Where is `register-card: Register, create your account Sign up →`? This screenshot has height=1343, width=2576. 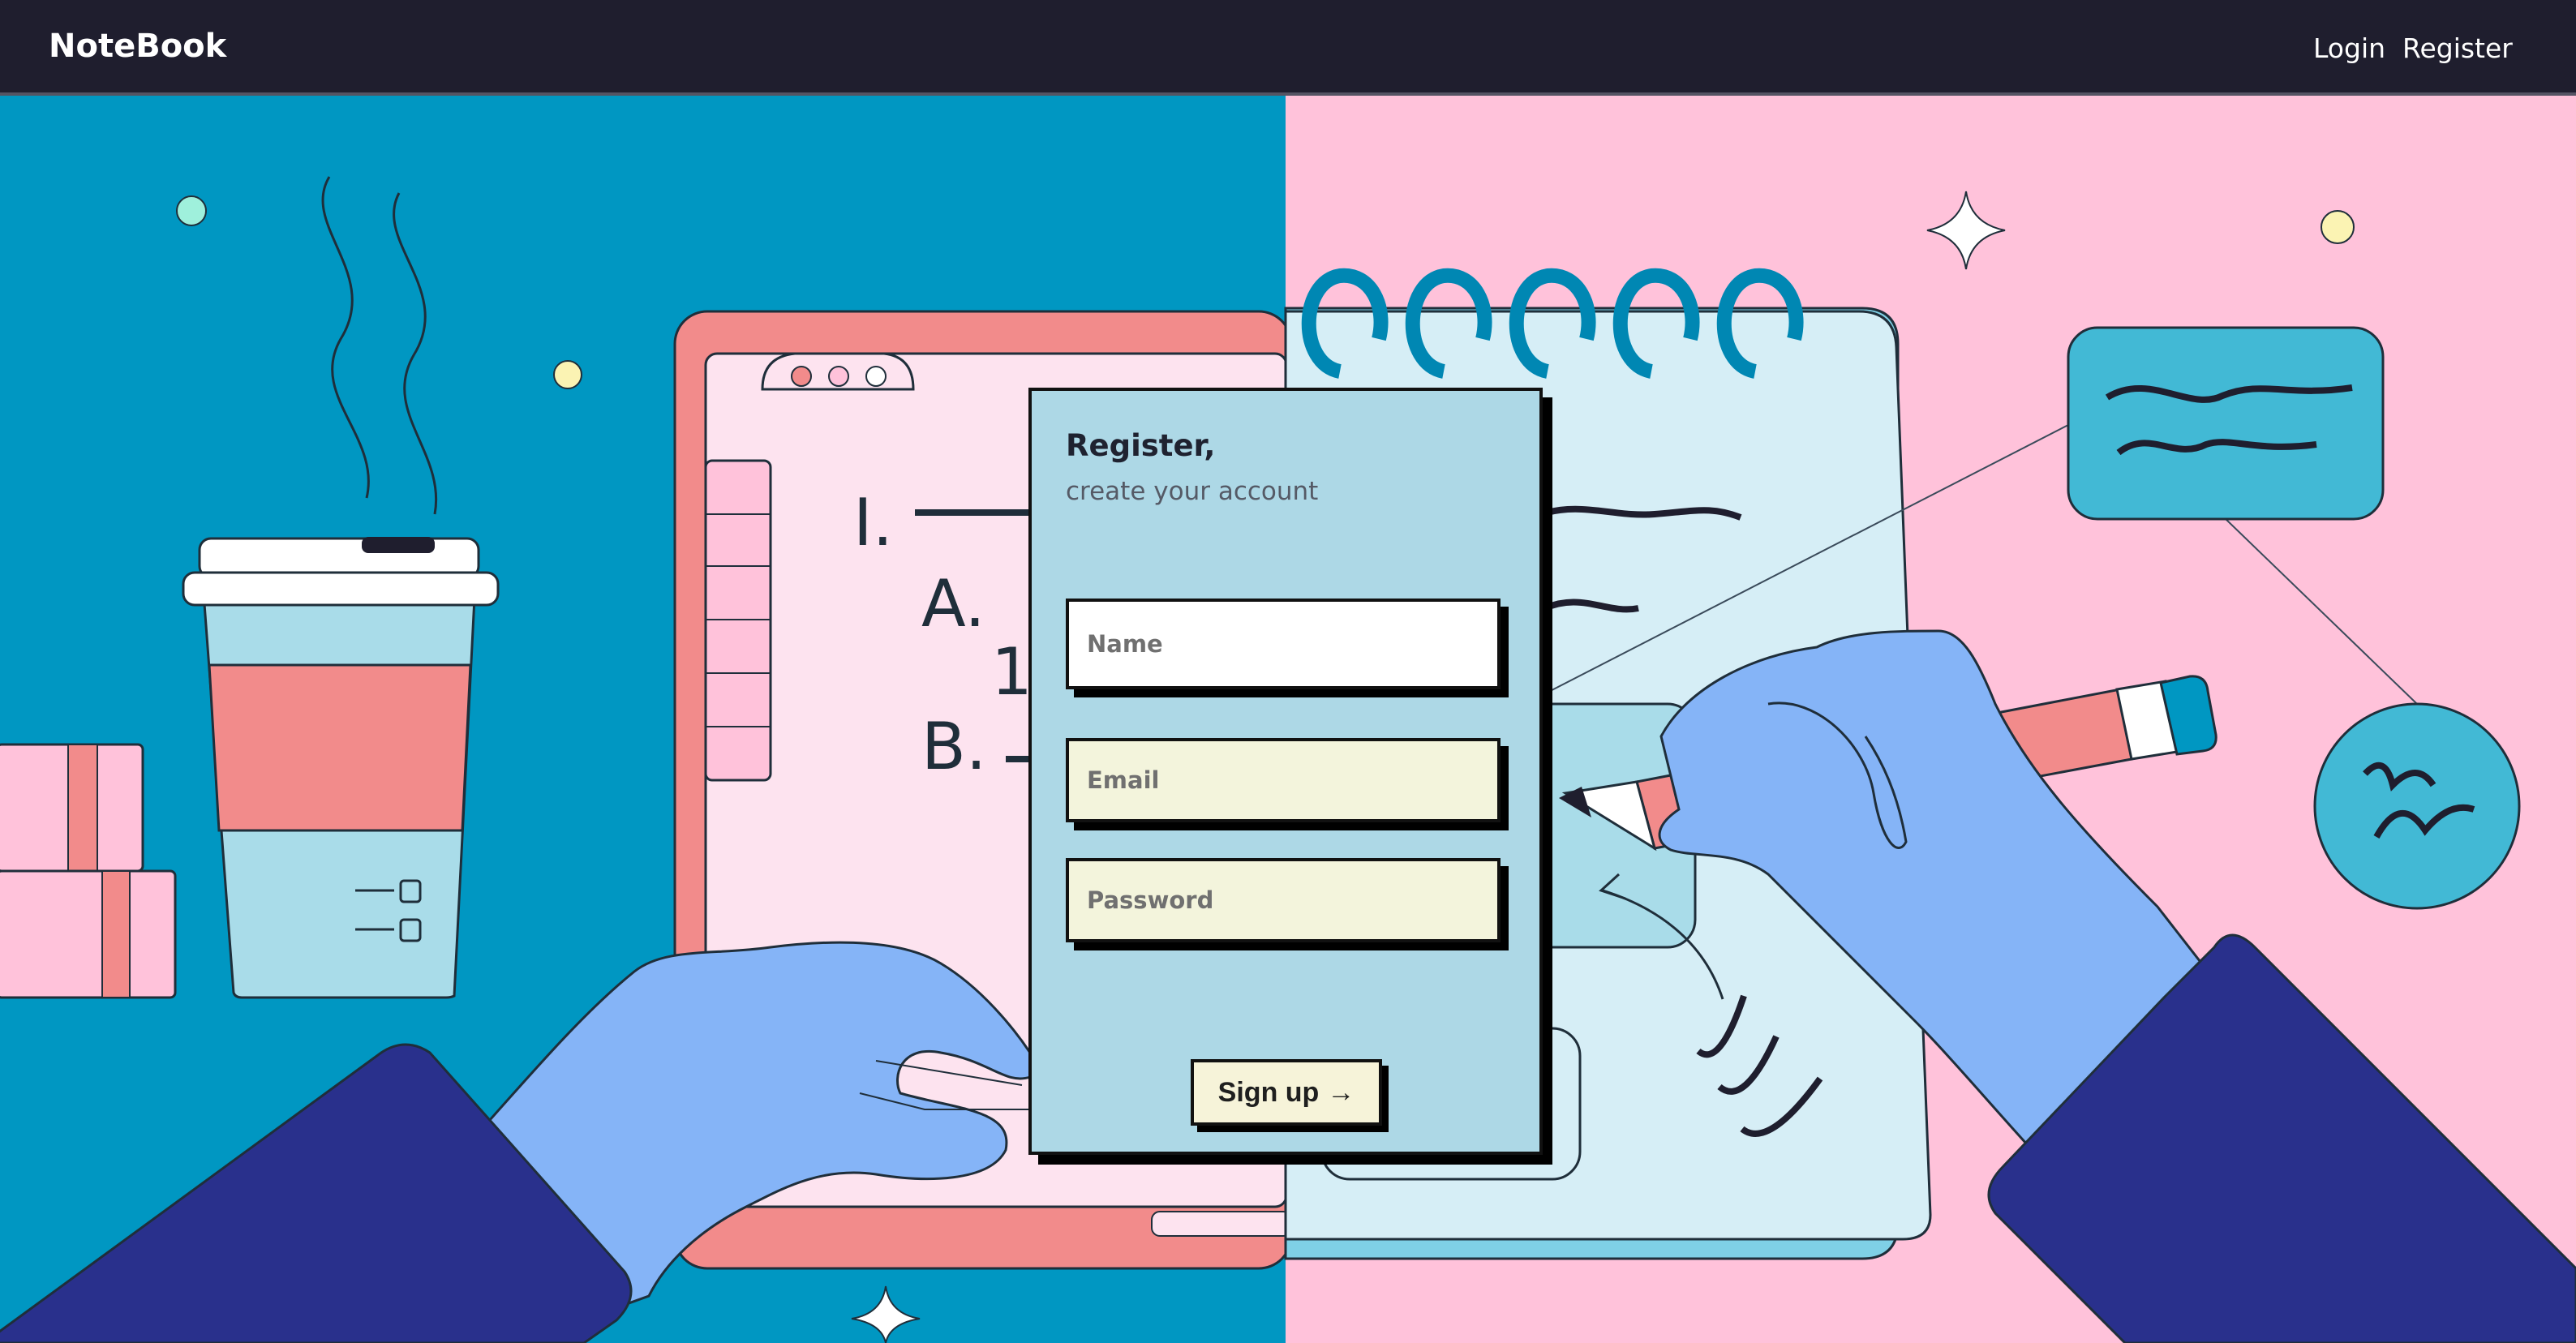
register-card: Register, create your account Sign up → is located at coordinates (1285, 771).